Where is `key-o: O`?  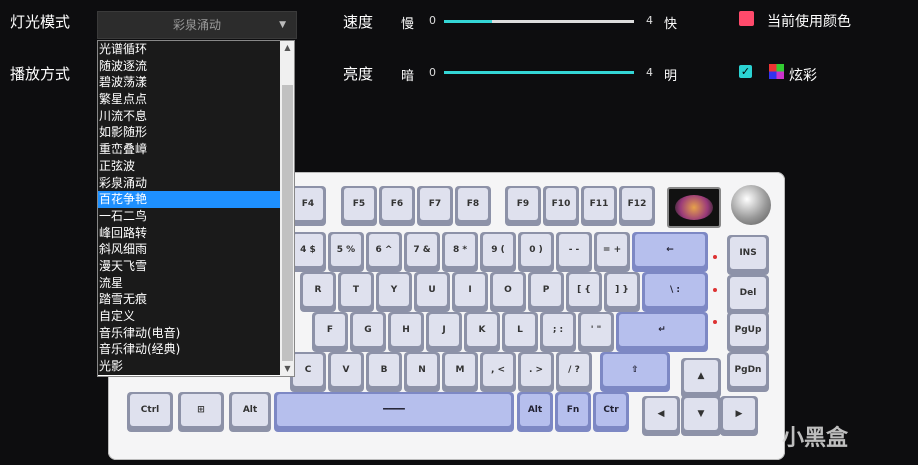
key-o: O is located at coordinates (508, 292).